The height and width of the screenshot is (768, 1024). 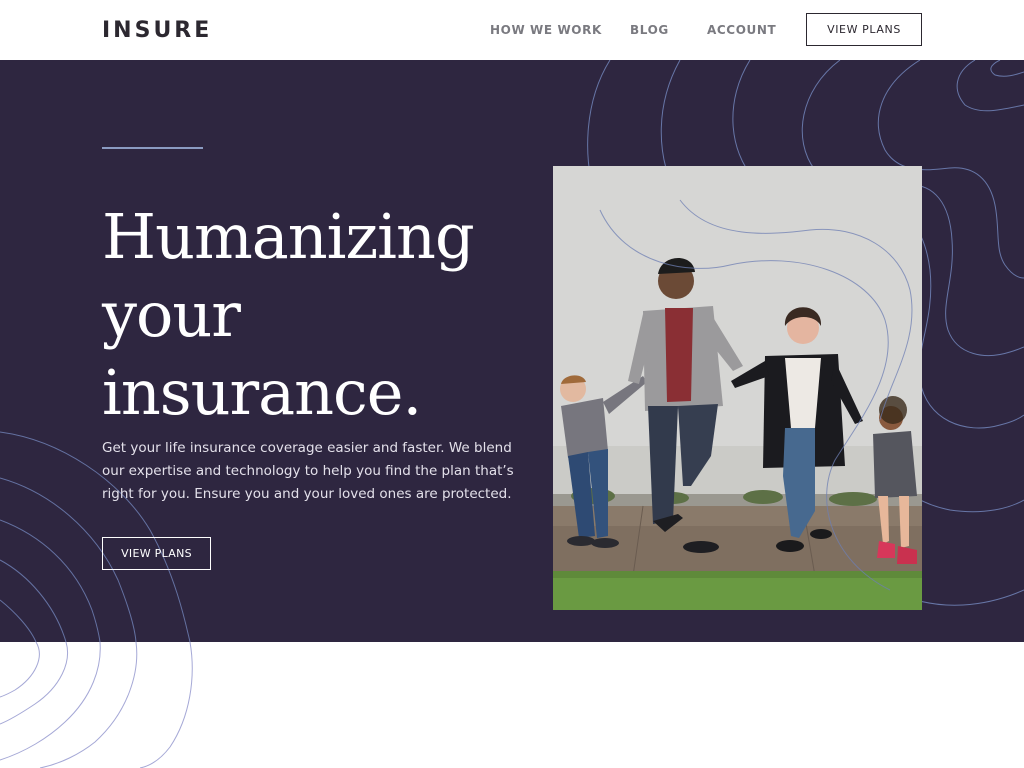 I want to click on hero-view-plans-button: VIEW PLANS, so click(x=156, y=553).